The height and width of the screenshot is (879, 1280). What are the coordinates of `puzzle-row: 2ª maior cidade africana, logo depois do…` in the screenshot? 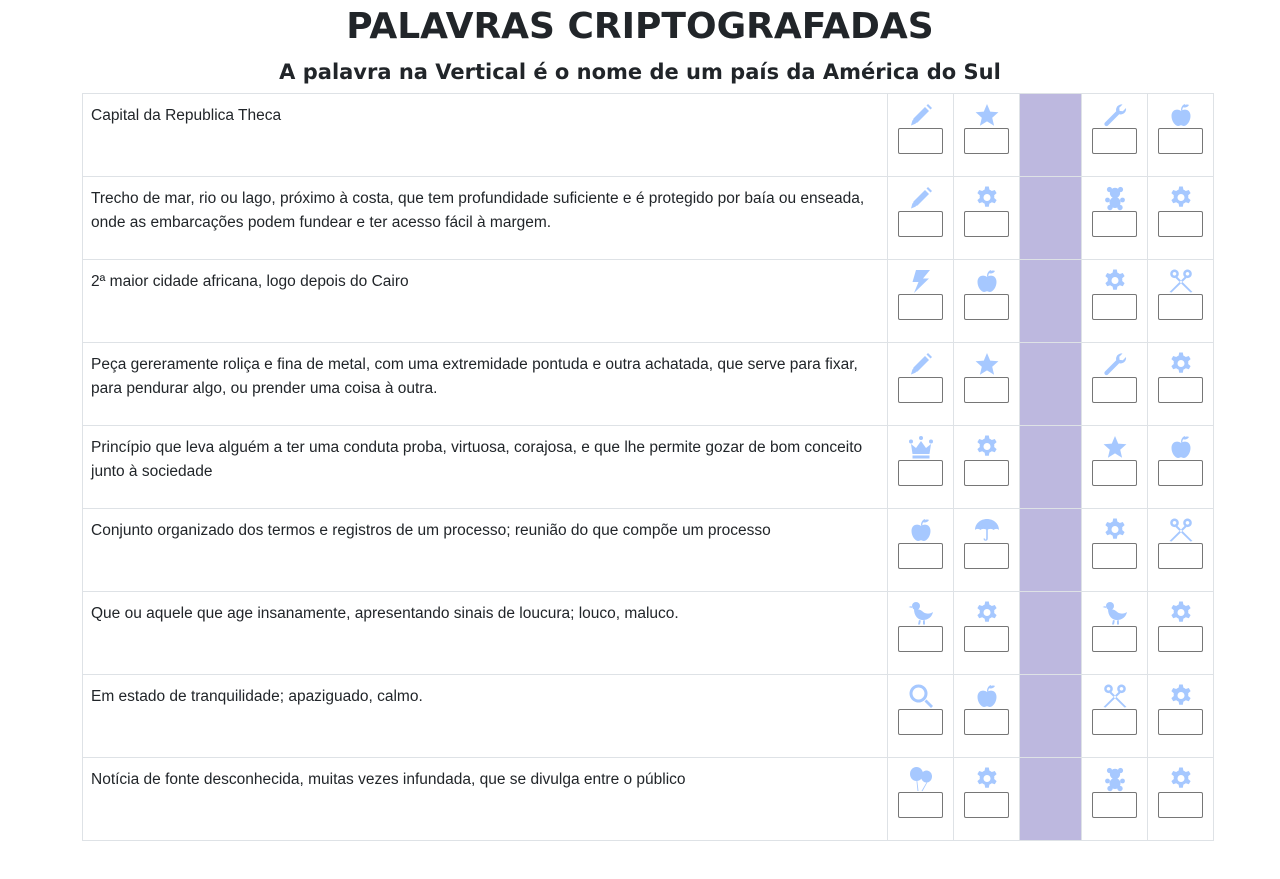 It's located at (648, 301).